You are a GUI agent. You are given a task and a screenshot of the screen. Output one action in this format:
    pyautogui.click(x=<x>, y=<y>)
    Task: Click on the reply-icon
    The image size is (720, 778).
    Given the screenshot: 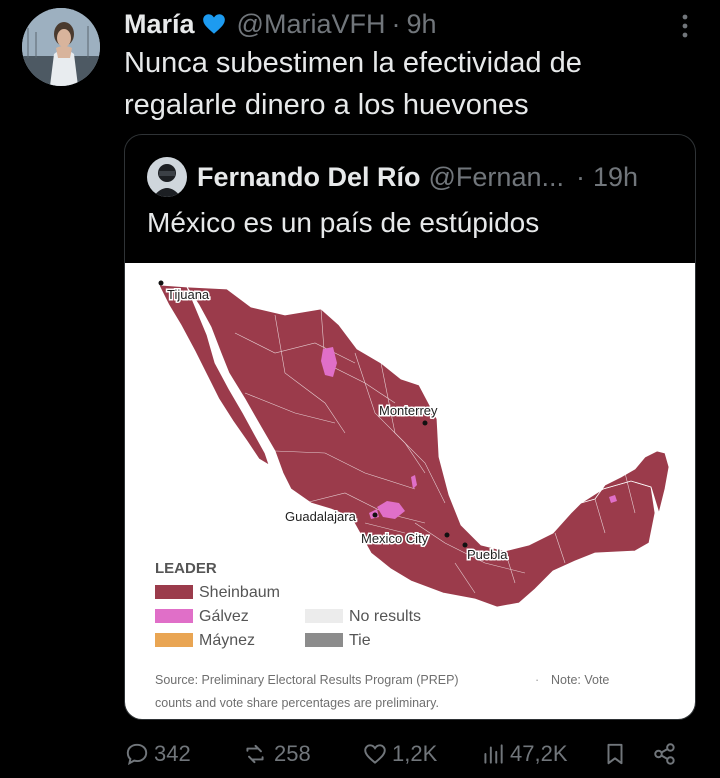 What is the action you would take?
    pyautogui.click(x=137, y=754)
    